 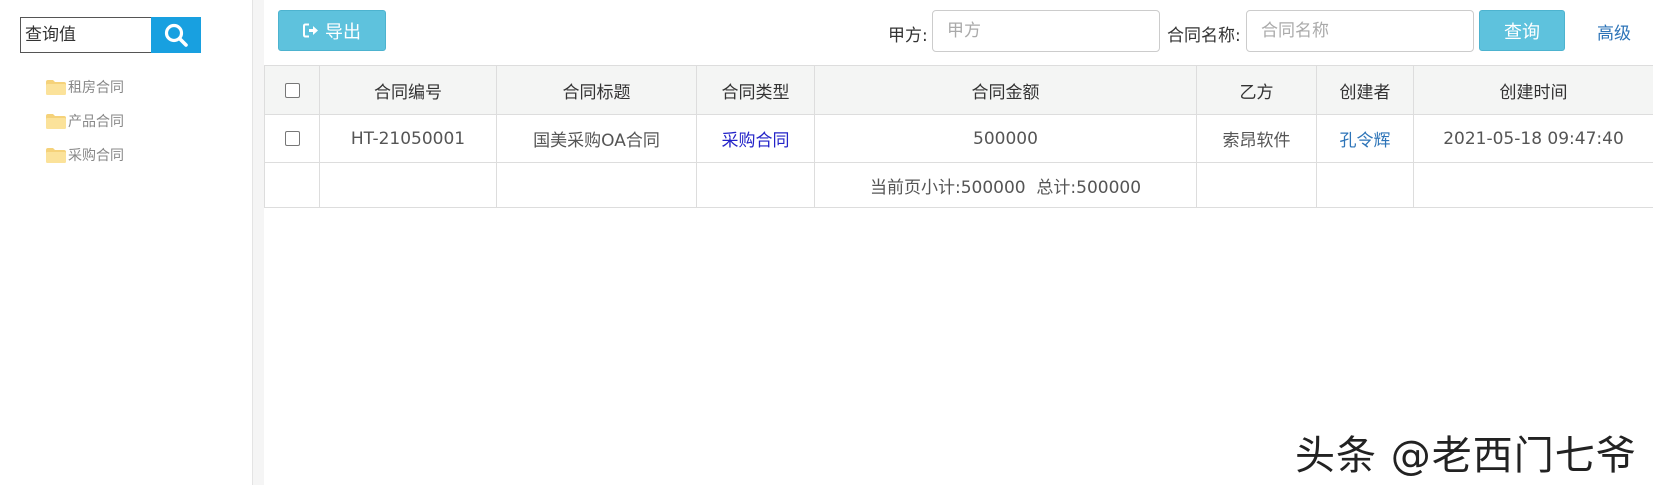 I want to click on summary-row: 当前页小计:500000 总计:500000, so click(x=958, y=185).